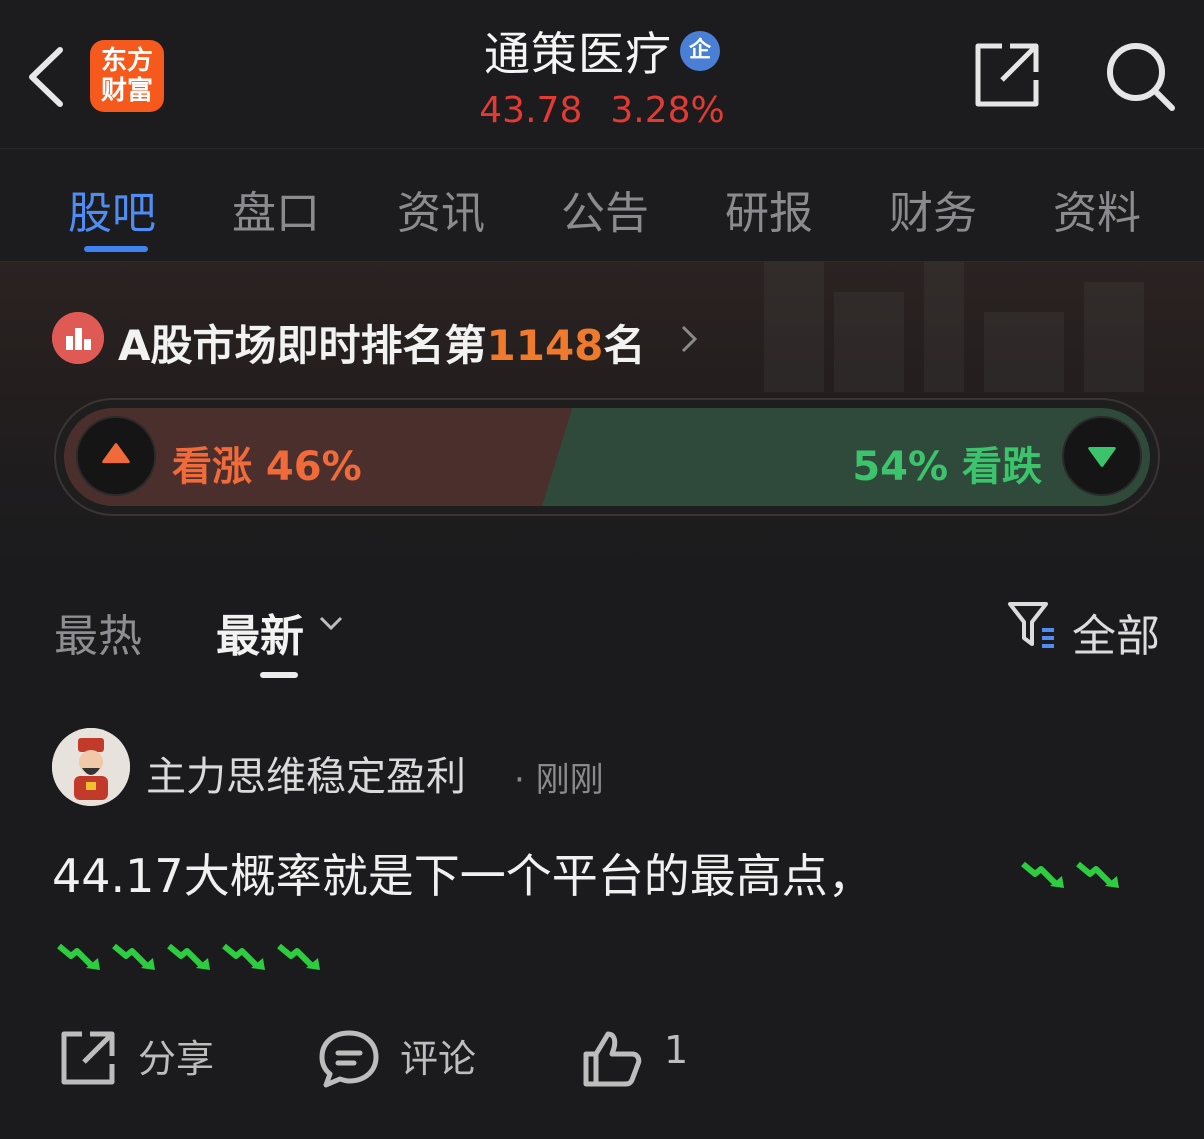 The width and height of the screenshot is (1204, 1139). Describe the element at coordinates (276, 209) in the screenshot. I see `tab-pankou: 盘口` at that location.